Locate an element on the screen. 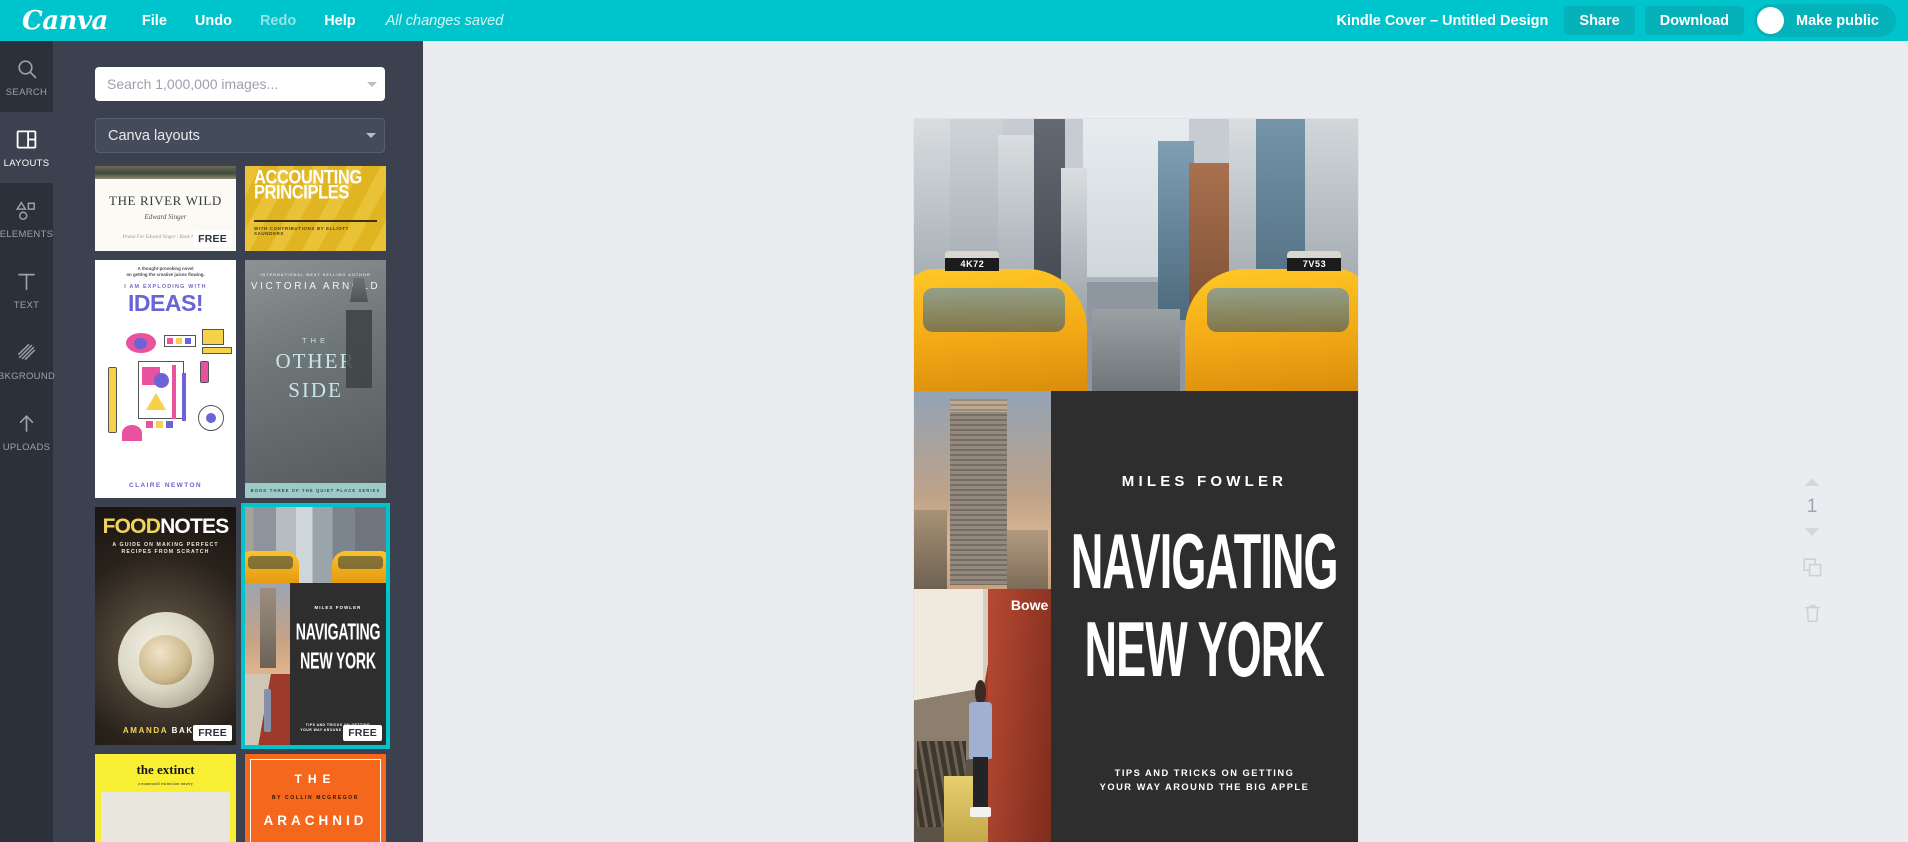 The image size is (1908, 842). thumbnail-byline: BY COLLIN MCGREGOR is located at coordinates (315, 798).